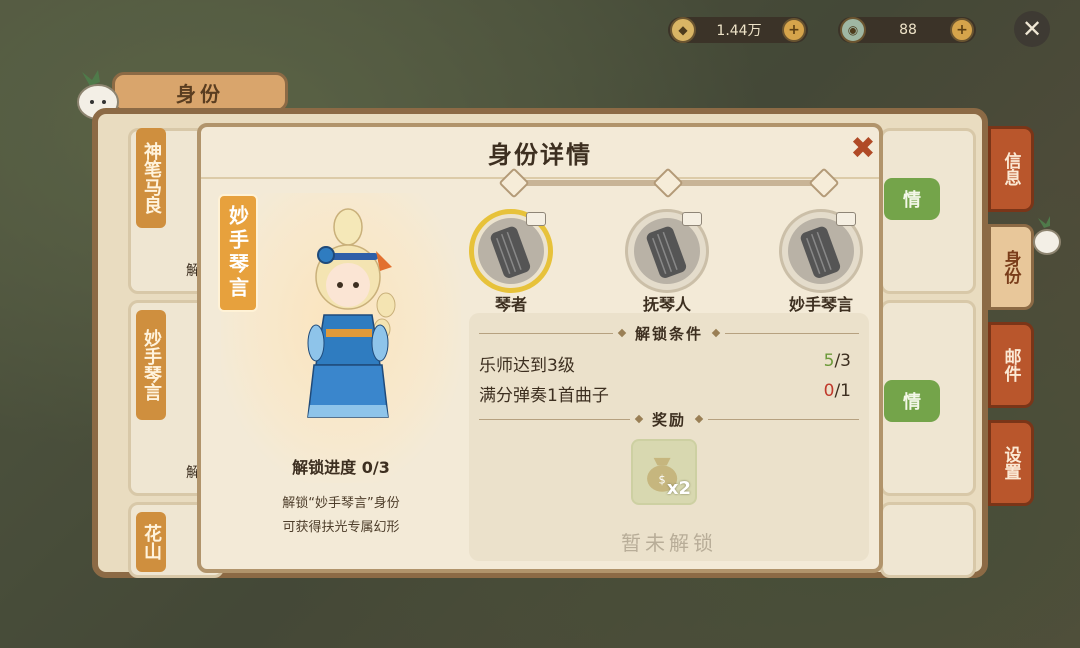  What do you see at coordinates (1032, 29) in the screenshot?
I see `close-screen-button: ✕` at bounding box center [1032, 29].